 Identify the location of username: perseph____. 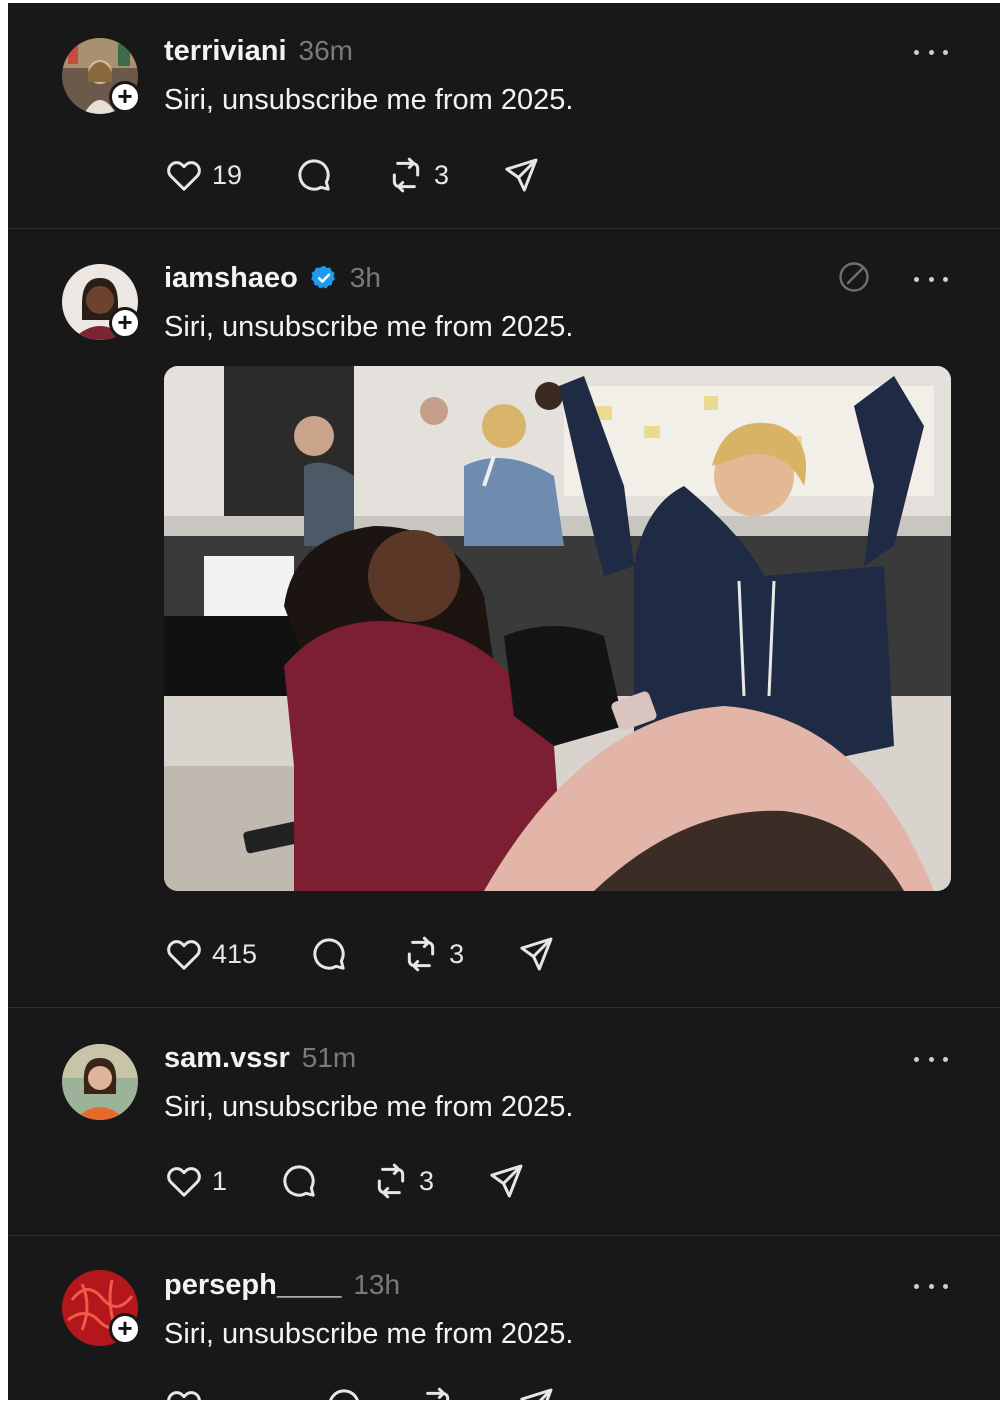
(252, 1285).